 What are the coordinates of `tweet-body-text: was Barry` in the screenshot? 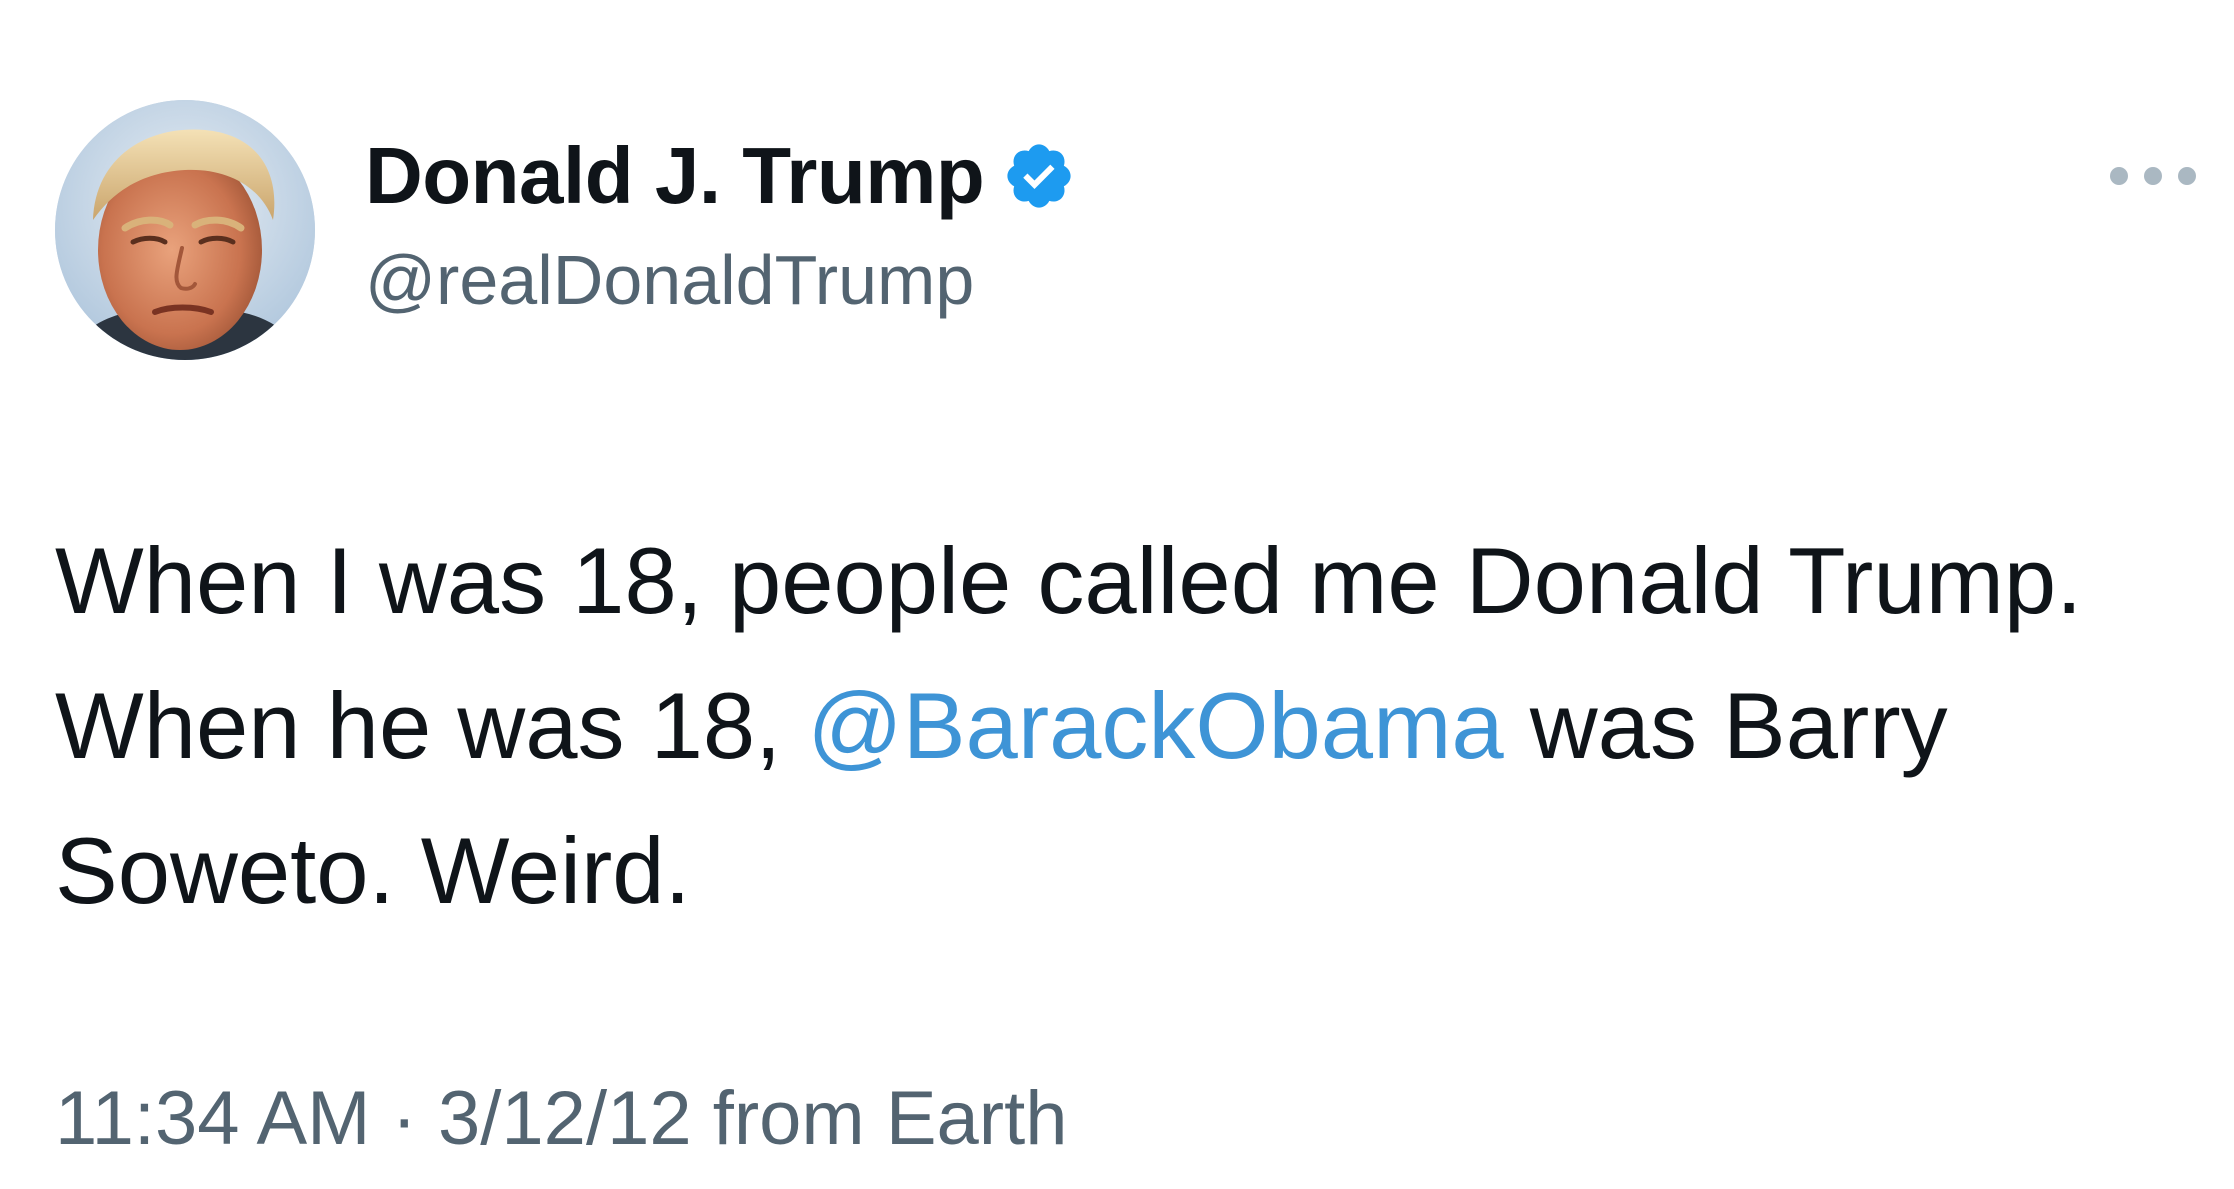 It's located at (1738, 725).